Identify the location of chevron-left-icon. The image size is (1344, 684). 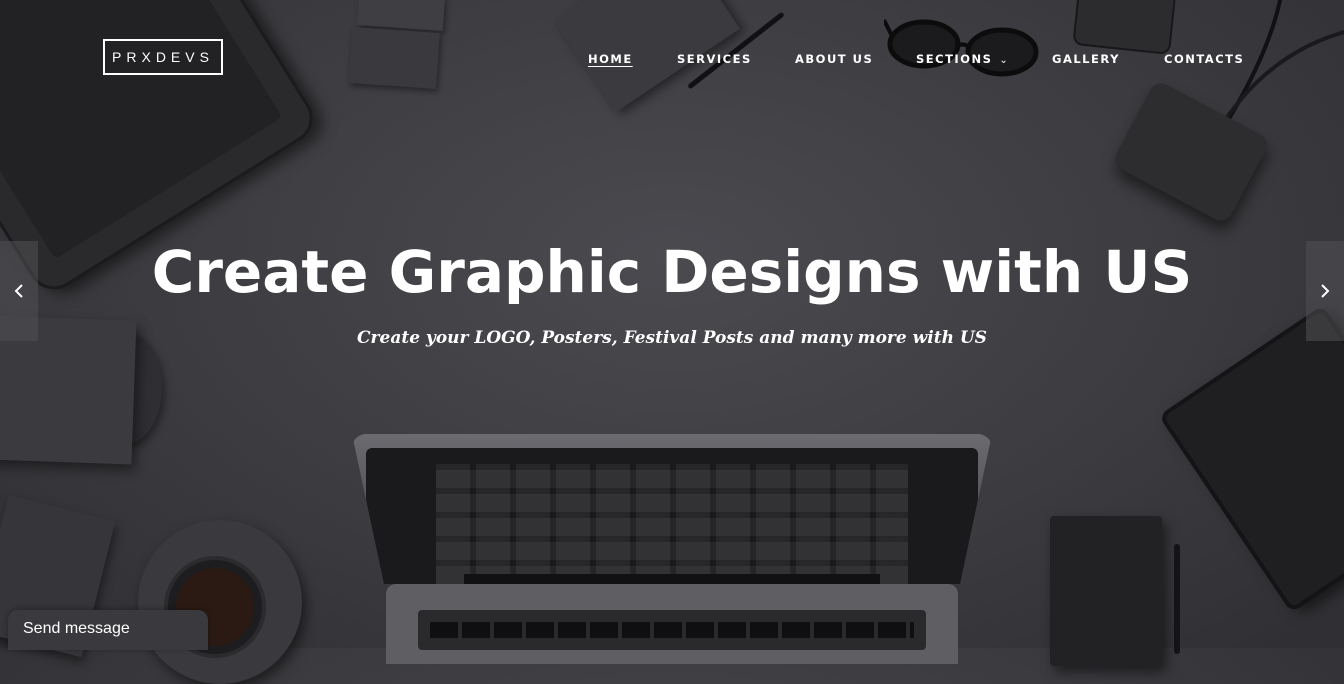
(18, 291).